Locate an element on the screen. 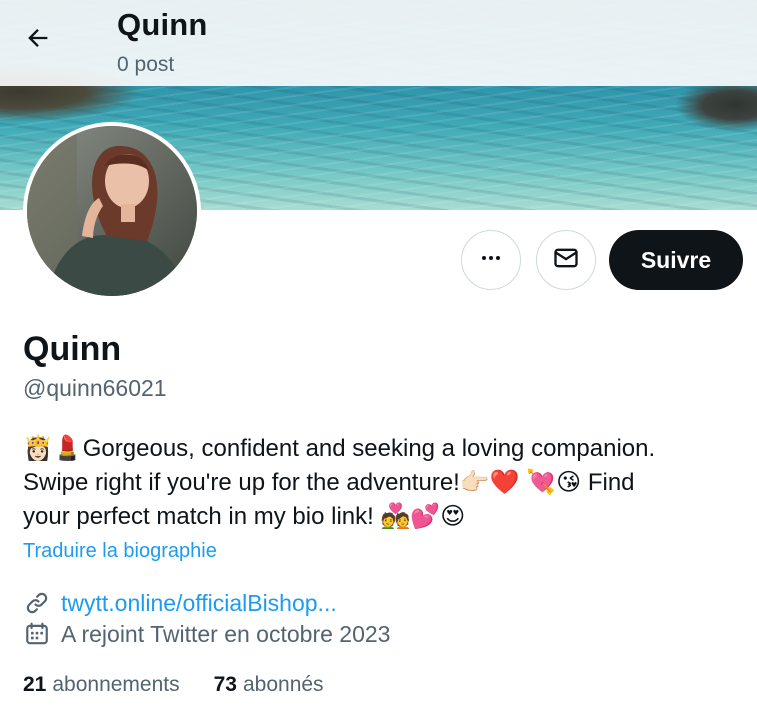 The height and width of the screenshot is (716, 757). back-button is located at coordinates (38, 40).